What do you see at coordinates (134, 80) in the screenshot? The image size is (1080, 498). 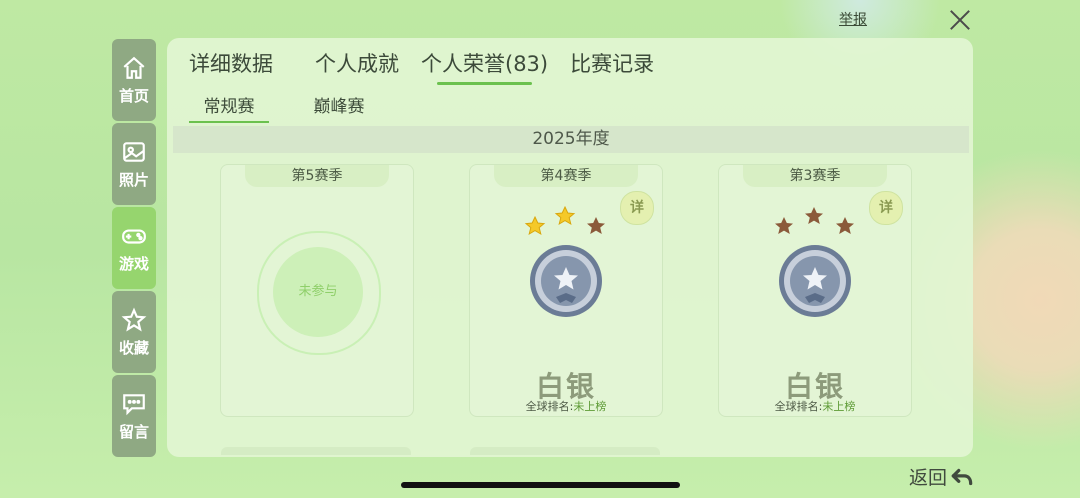 I see `sidebar-item-home: 首页` at bounding box center [134, 80].